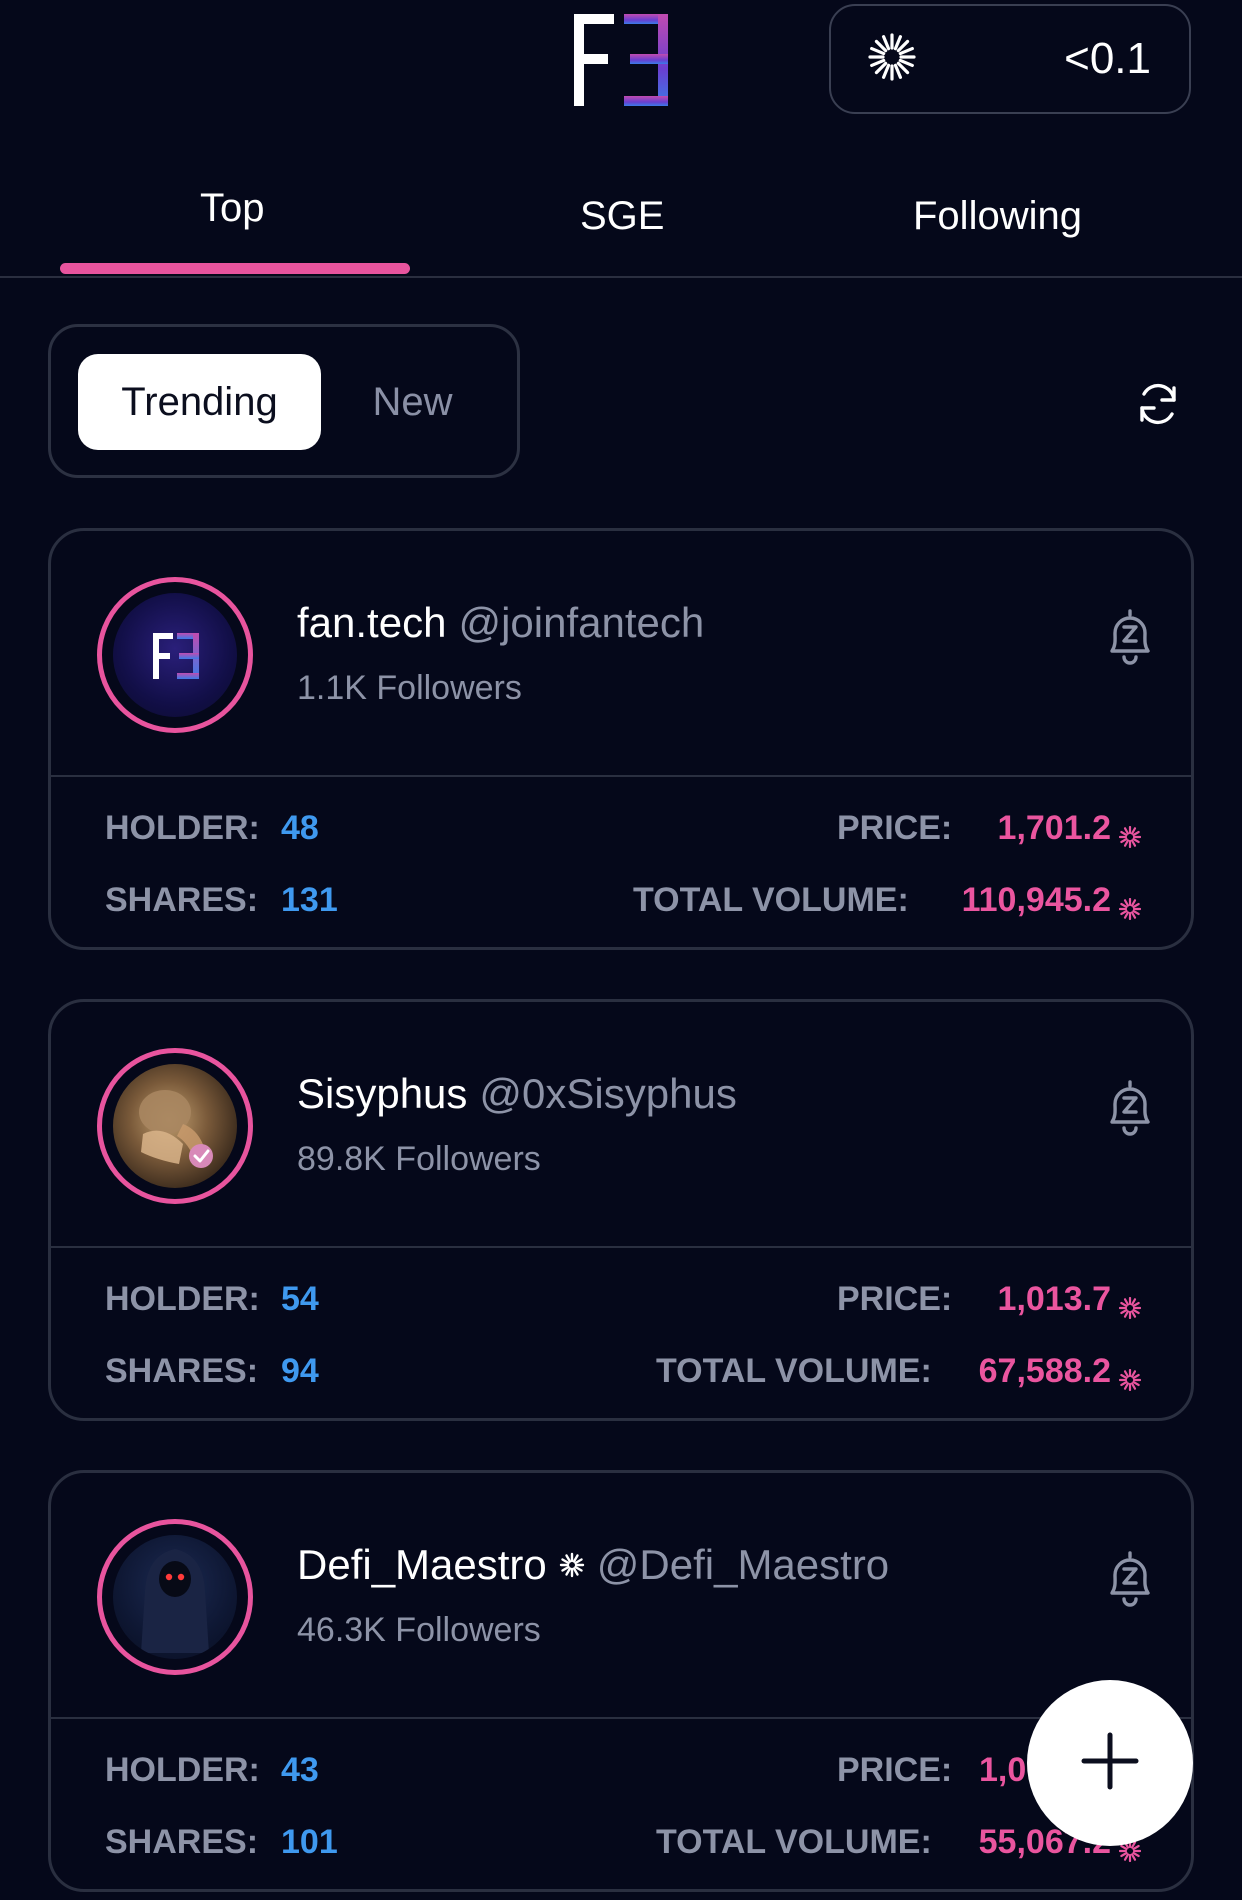 The image size is (1242, 1900). What do you see at coordinates (1003, 1770) in the screenshot?
I see `price-value: 1,0` at bounding box center [1003, 1770].